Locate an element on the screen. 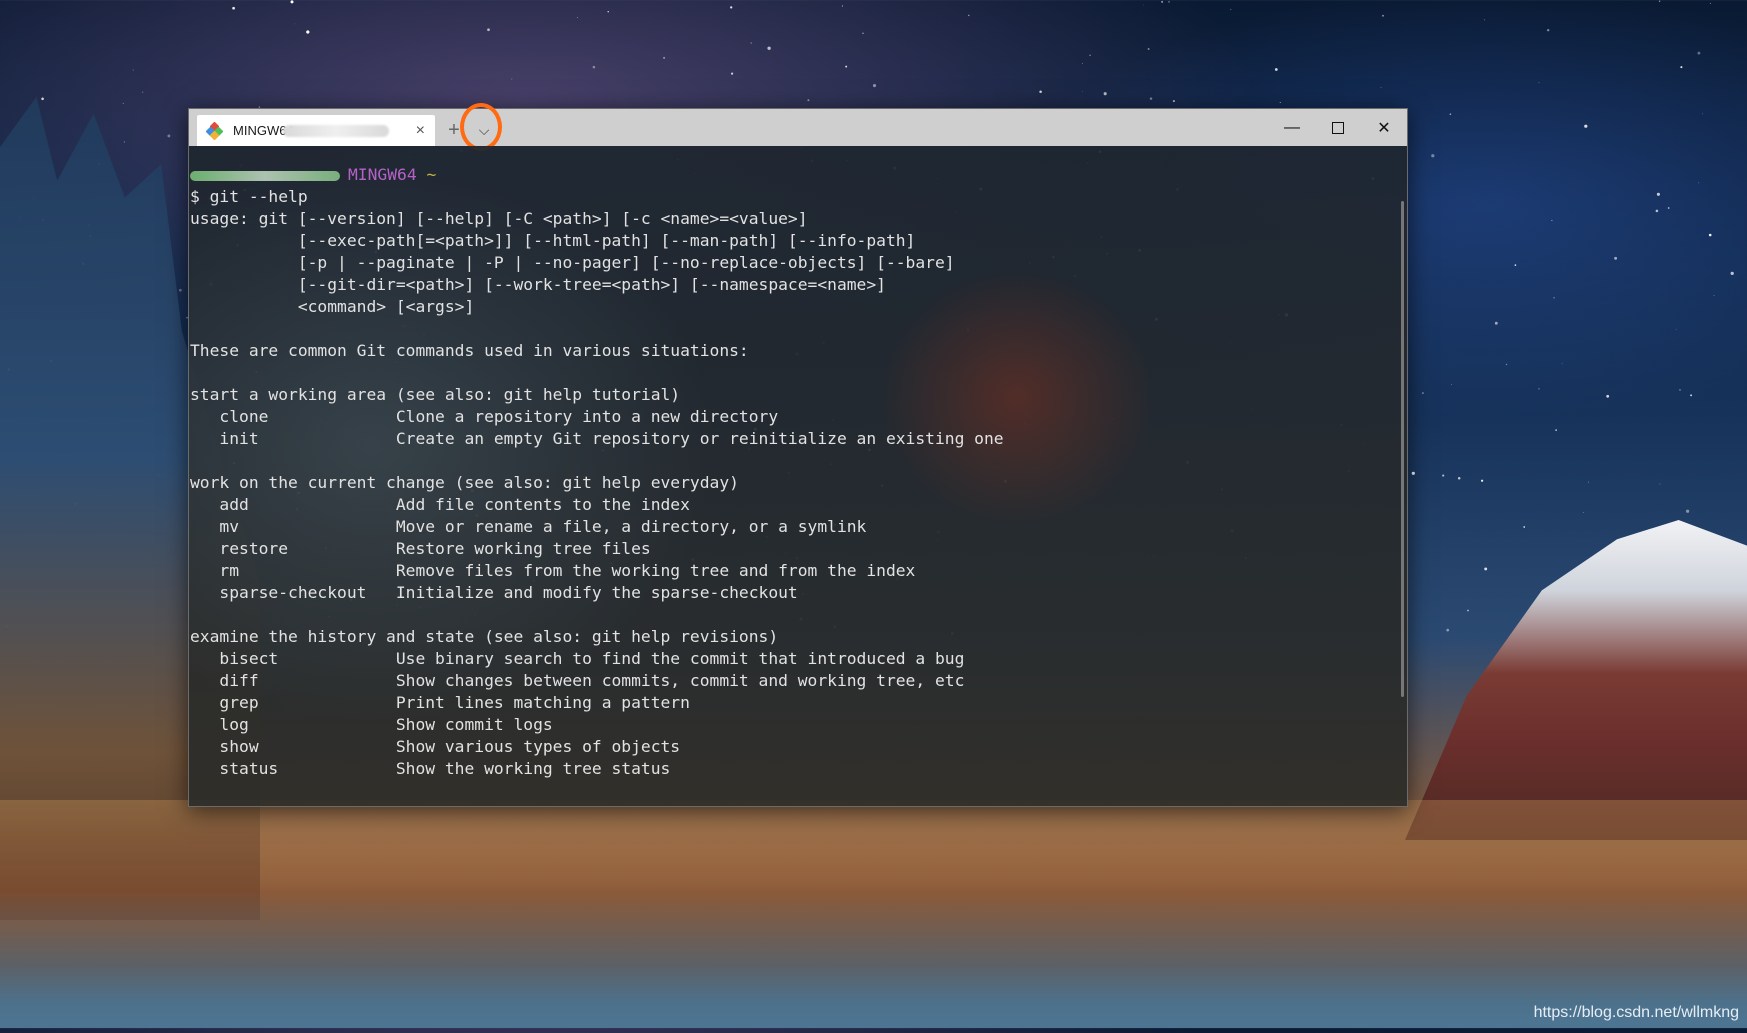 Image resolution: width=1747 pixels, height=1033 pixels. prompt-directory: ~ is located at coordinates (431, 174).